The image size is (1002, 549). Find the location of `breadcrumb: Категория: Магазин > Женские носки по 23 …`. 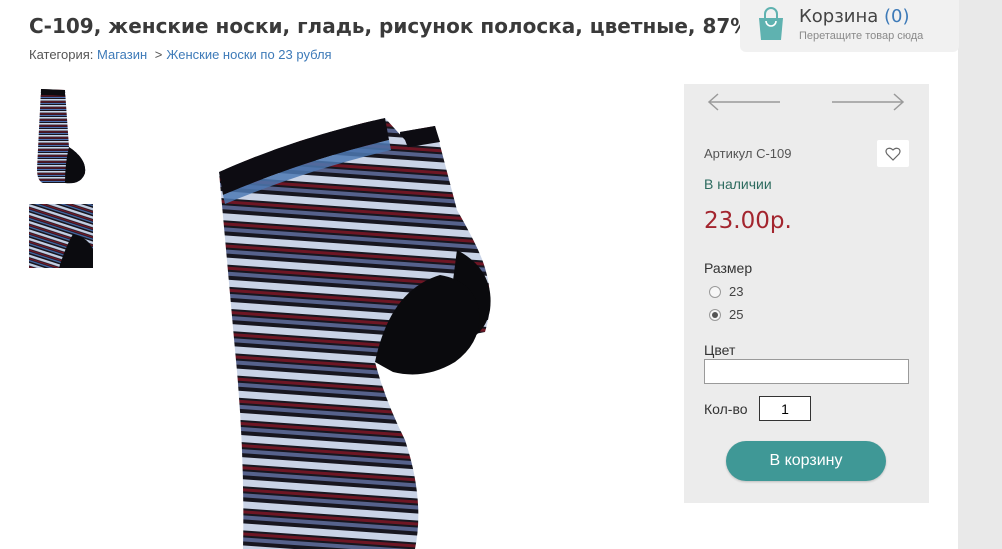

breadcrumb: Категория: Магазин > Женские носки по 23 … is located at coordinates (180, 54).